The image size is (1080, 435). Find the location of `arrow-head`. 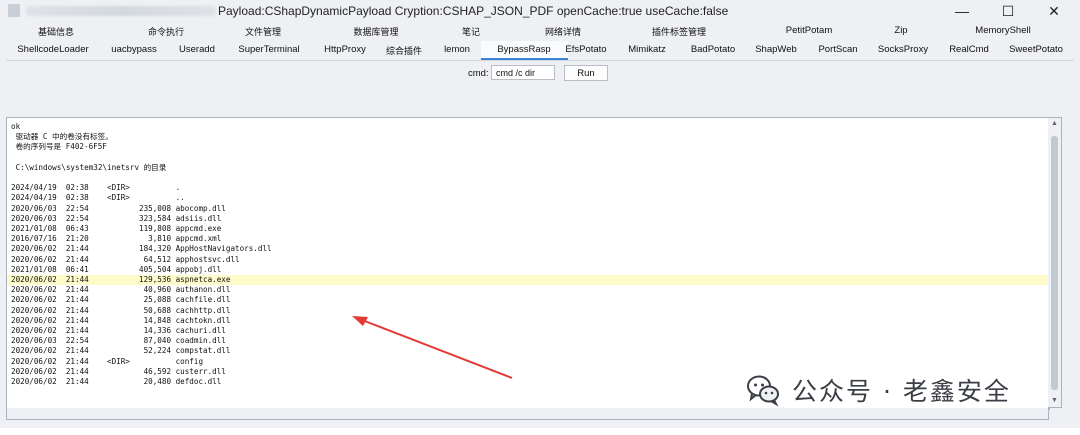

arrow-head is located at coordinates (360, 321).